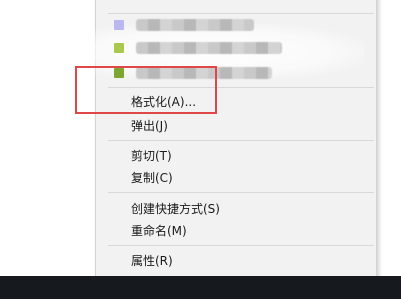 The width and height of the screenshot is (401, 299). What do you see at coordinates (175, 209) in the screenshot?
I see `menu-item-create-shortcut: 创建快捷方式(S)` at bounding box center [175, 209].